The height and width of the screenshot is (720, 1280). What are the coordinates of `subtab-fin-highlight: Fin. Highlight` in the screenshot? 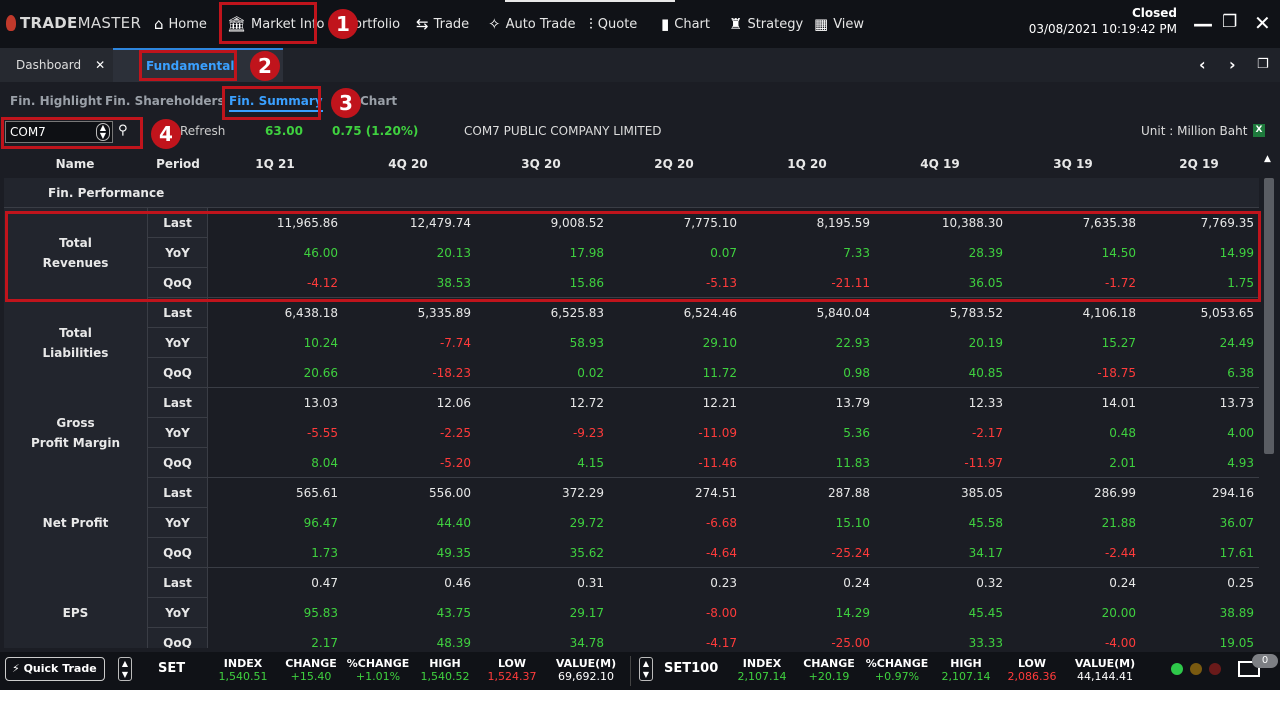 It's located at (56, 101).